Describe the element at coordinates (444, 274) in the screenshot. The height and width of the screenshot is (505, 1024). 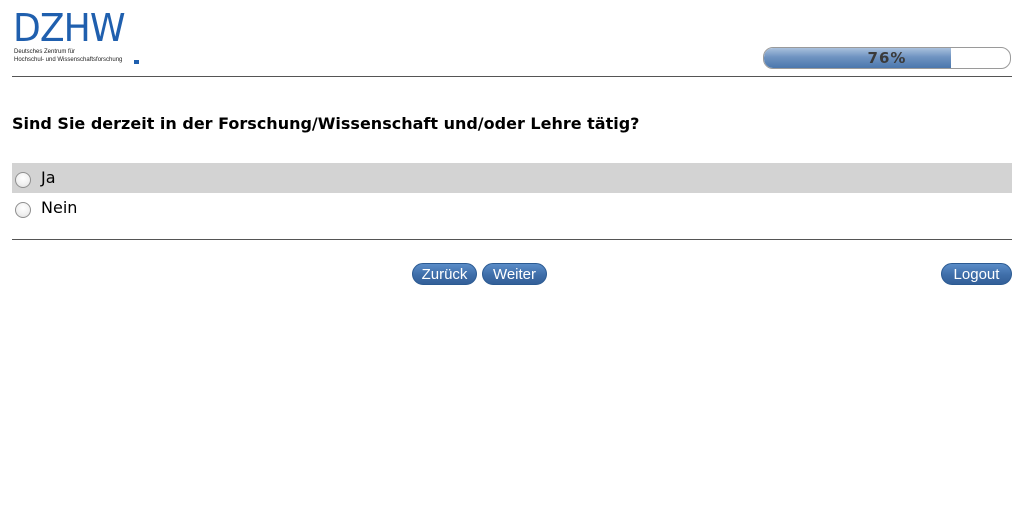
I see `back-button: Zurück` at that location.